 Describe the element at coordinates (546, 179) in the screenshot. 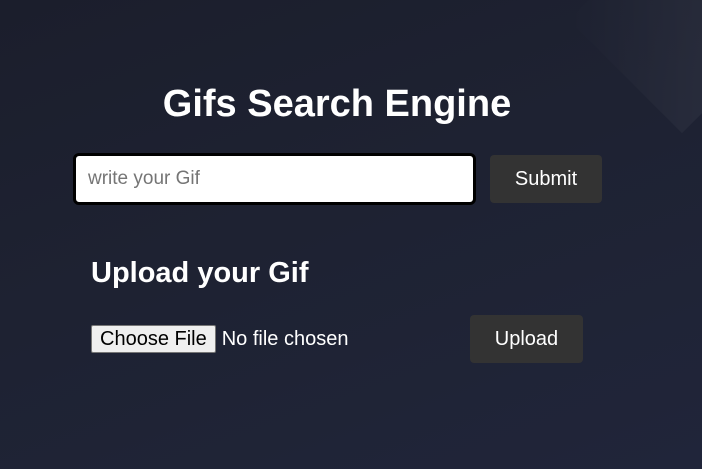

I see `submit-button: Submit` at that location.